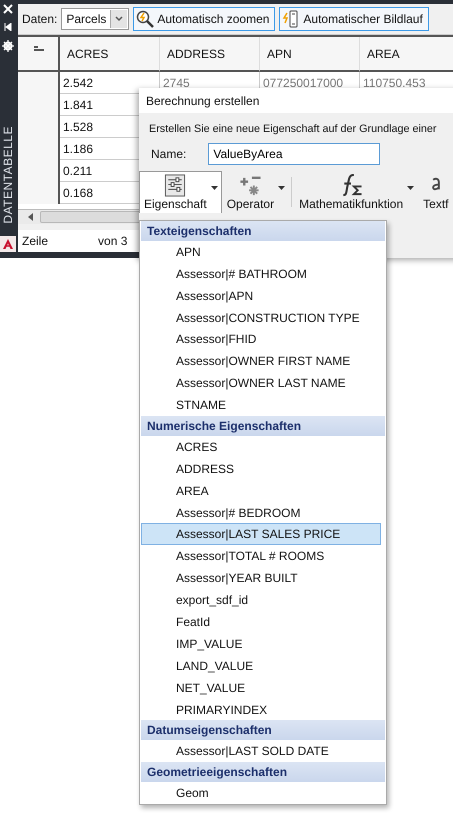  I want to click on menu-item: ACRES, so click(263, 447).